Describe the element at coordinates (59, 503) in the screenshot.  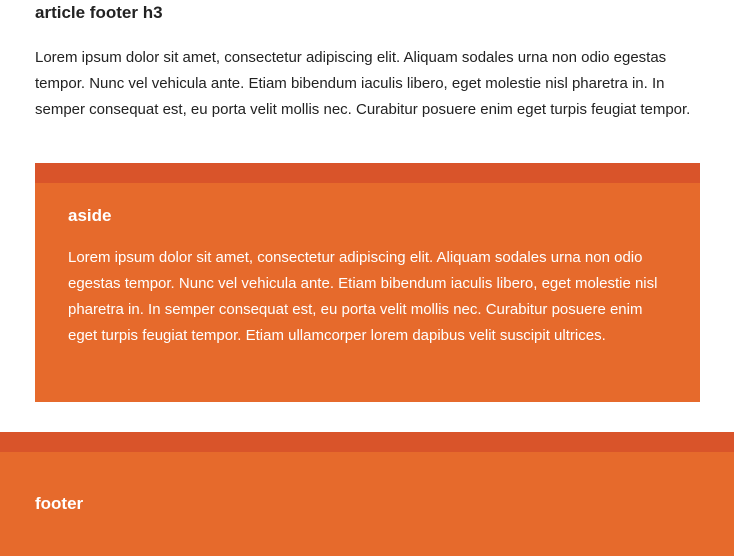
I see `footer-label: footer` at that location.